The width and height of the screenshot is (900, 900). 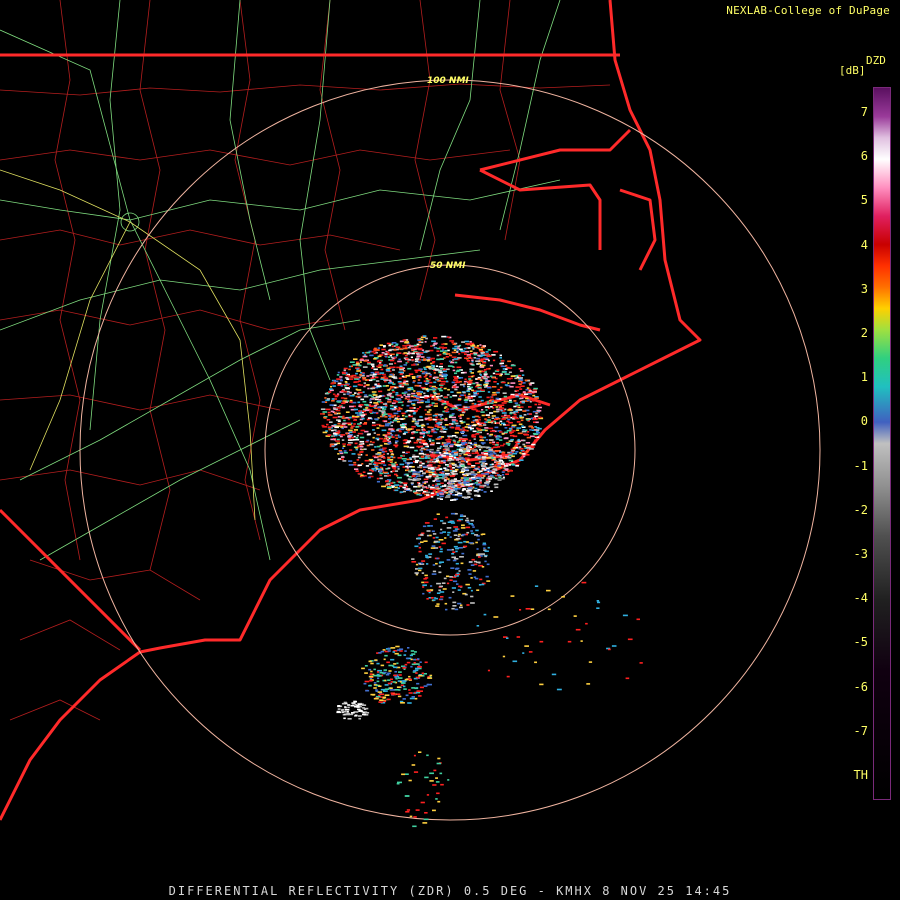 I want to click on color-scale-tick: -1, so click(x=860, y=465).